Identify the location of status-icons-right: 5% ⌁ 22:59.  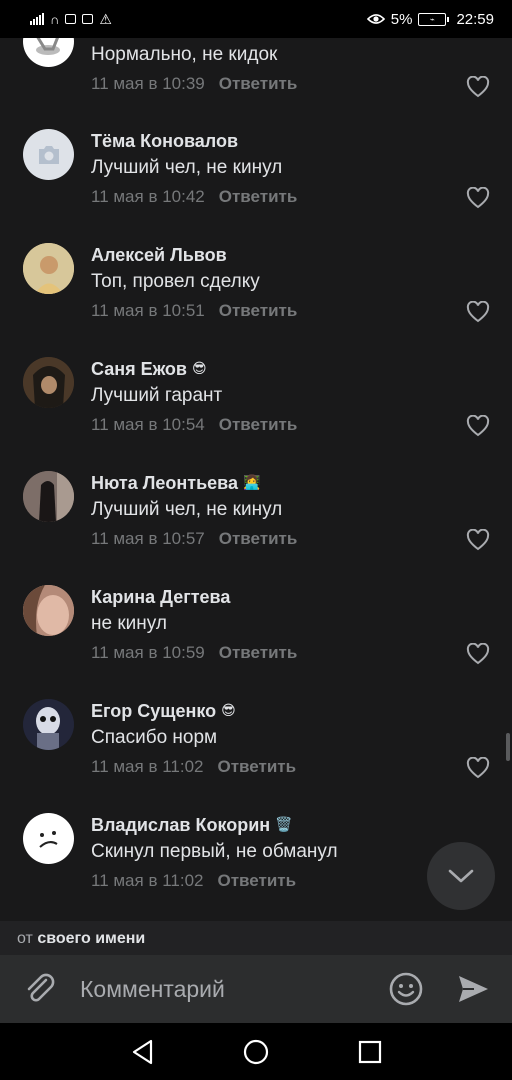
(430, 19).